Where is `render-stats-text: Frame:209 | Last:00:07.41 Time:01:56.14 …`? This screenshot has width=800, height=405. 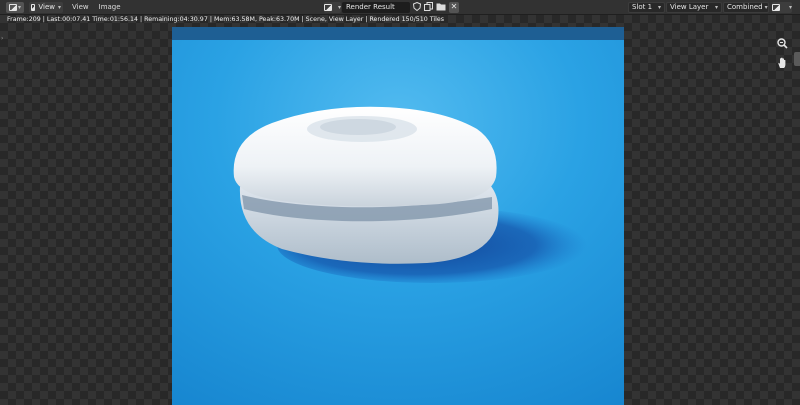 render-stats-text: Frame:209 | Last:00:07.41 Time:01:56.14 … is located at coordinates (226, 19).